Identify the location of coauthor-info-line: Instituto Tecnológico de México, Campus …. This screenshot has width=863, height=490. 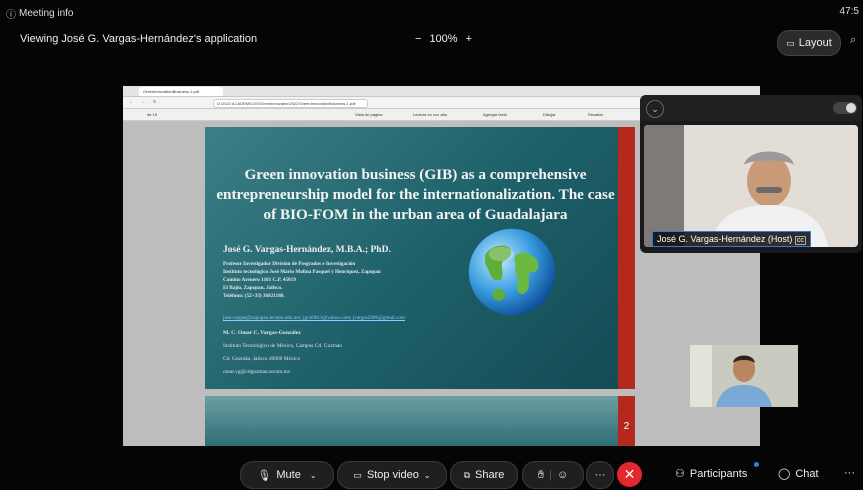
(282, 346).